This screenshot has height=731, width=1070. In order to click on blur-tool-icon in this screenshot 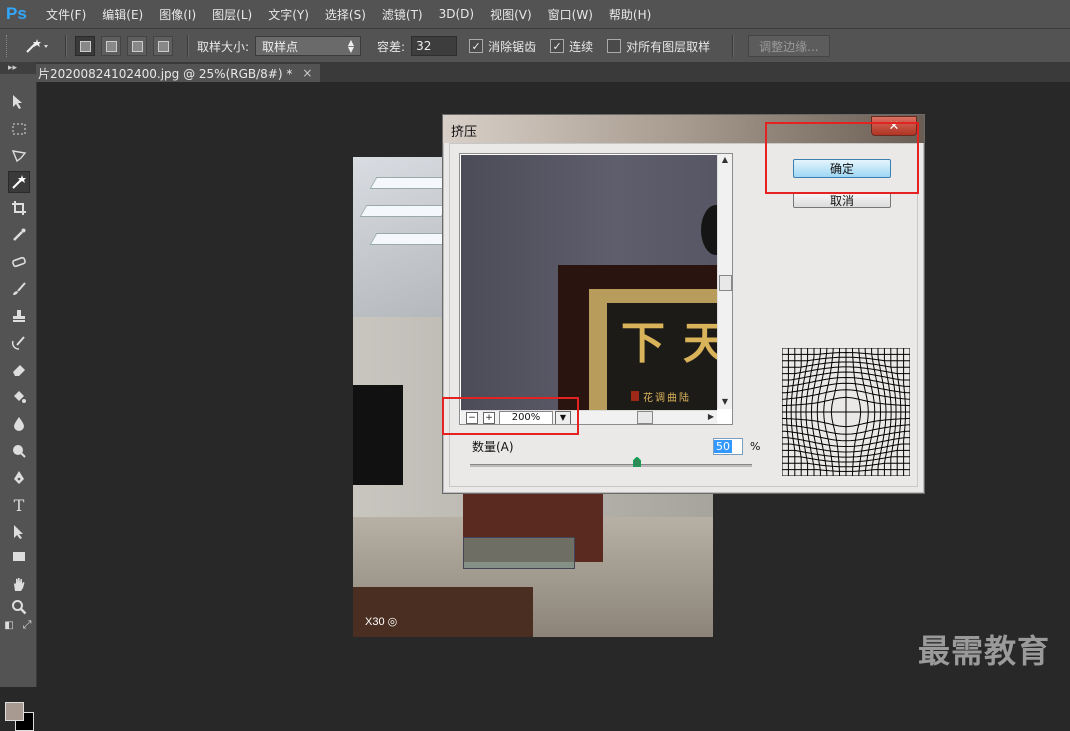, I will do `click(19, 424)`.